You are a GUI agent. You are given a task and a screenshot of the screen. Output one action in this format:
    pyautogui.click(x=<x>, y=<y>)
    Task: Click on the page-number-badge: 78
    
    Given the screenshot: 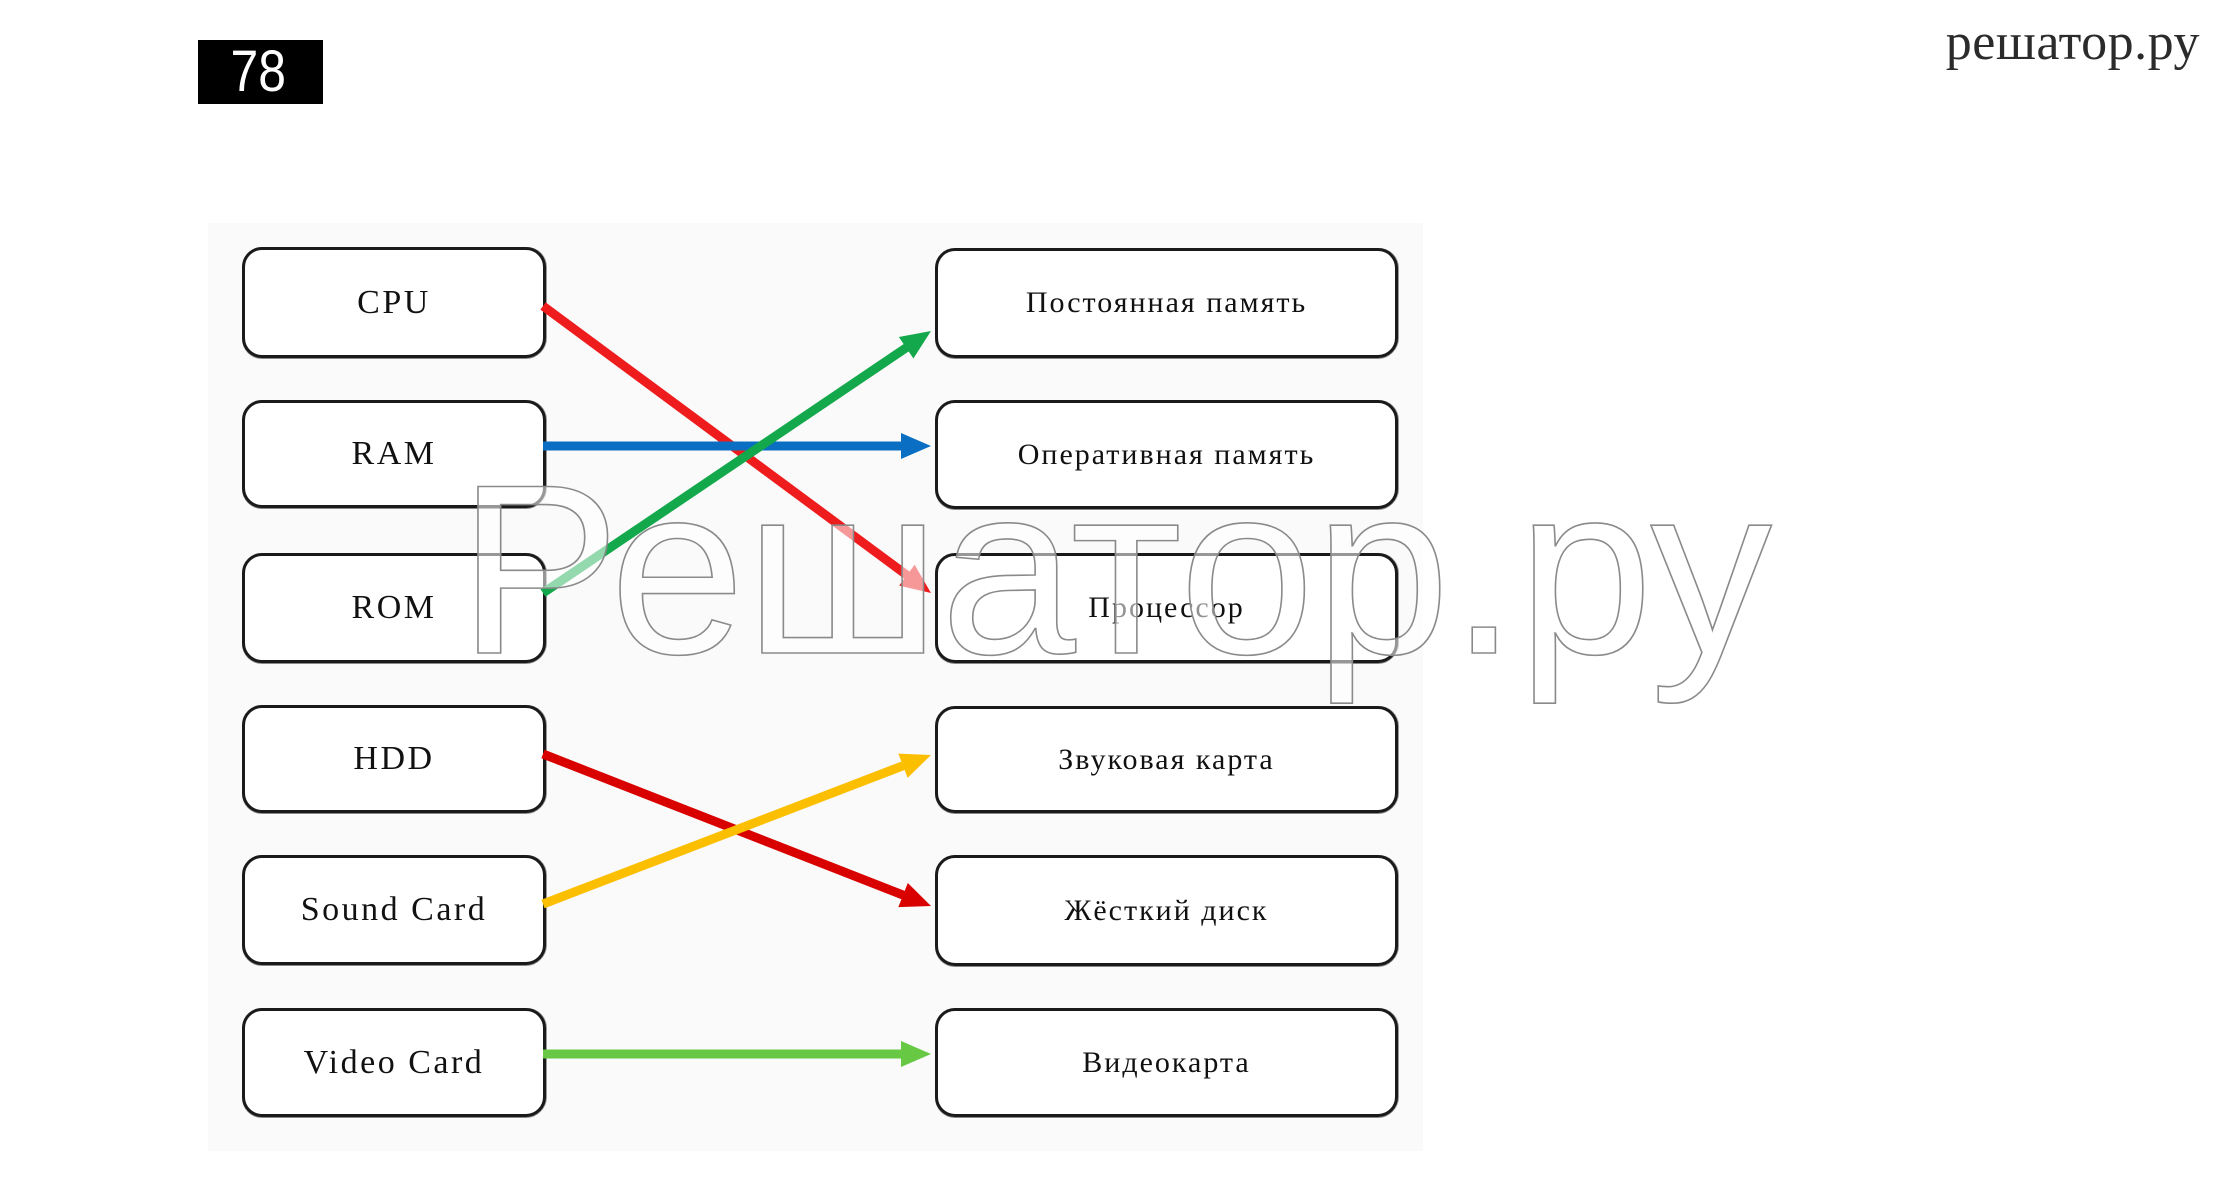 What is the action you would take?
    pyautogui.click(x=260, y=72)
    